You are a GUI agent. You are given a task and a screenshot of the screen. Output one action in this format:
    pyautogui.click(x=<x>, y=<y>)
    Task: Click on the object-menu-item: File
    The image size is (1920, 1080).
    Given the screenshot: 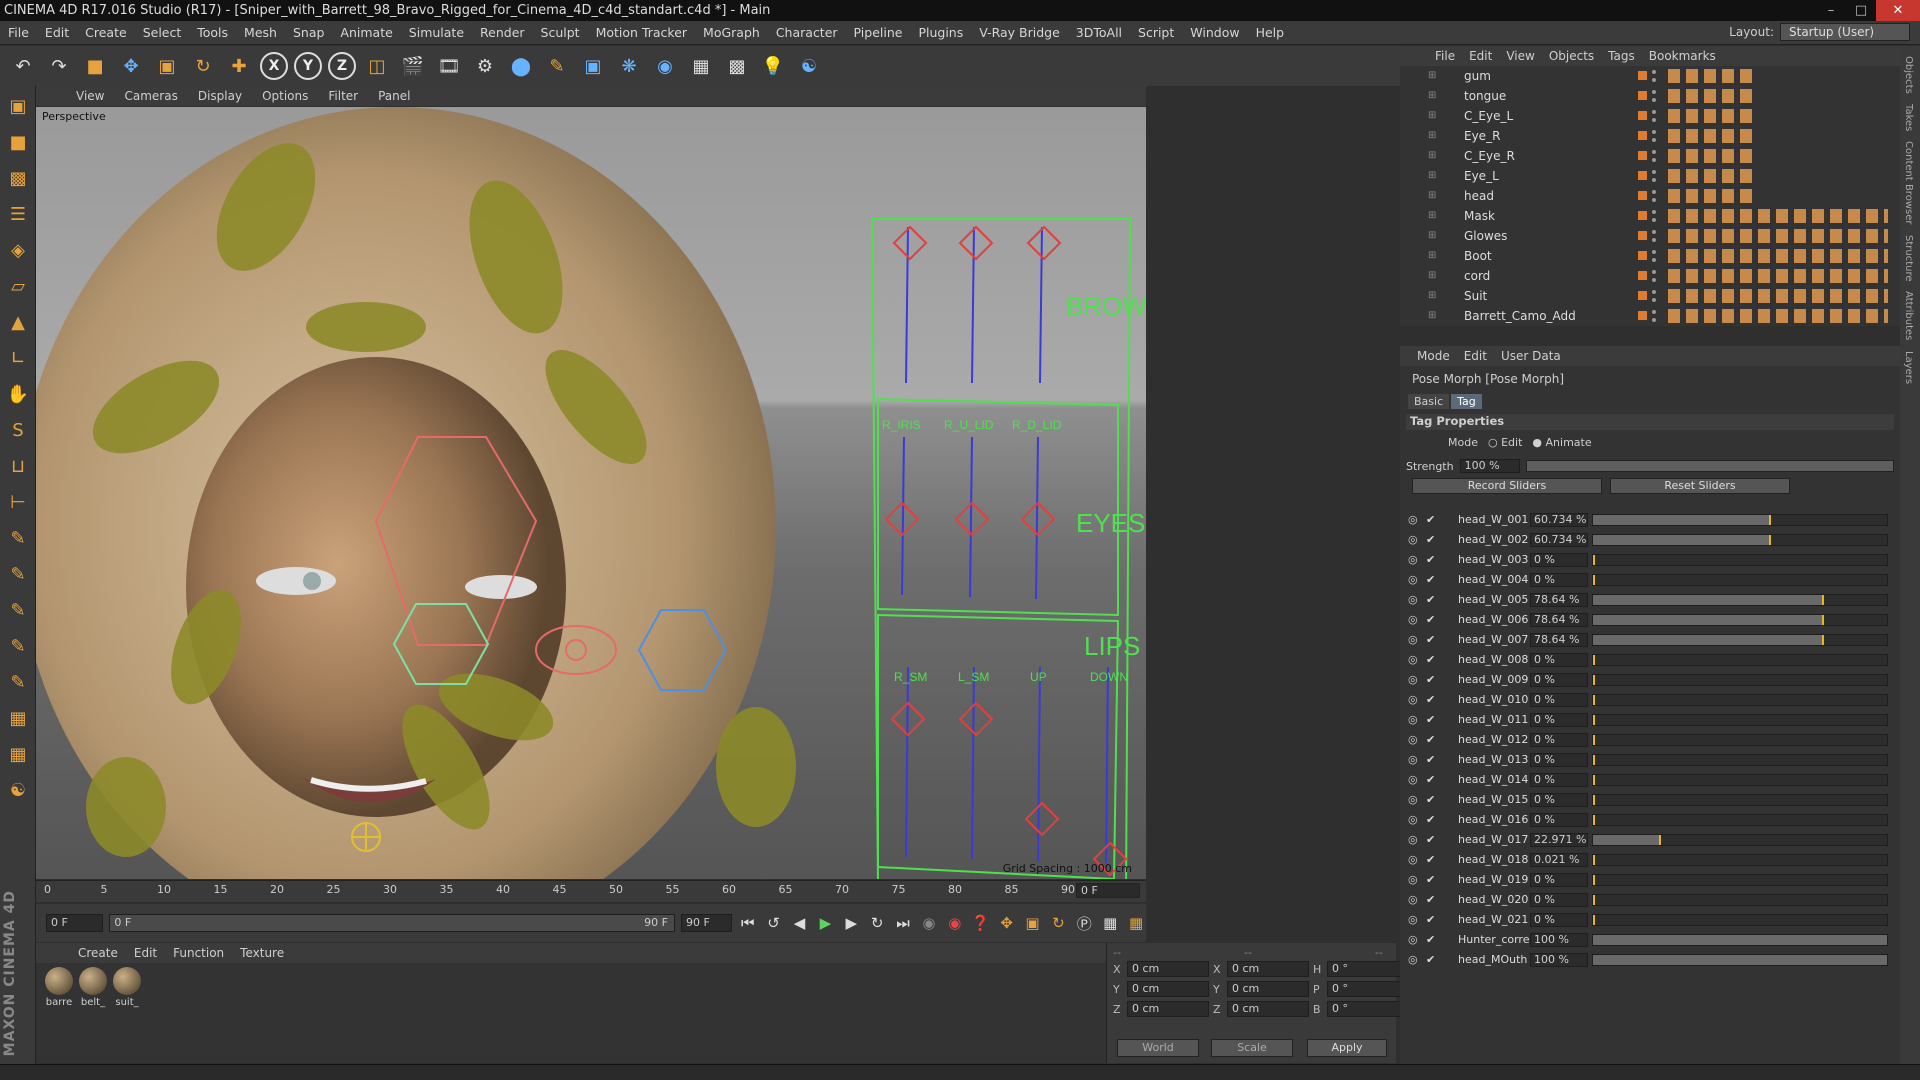 What is the action you would take?
    pyautogui.click(x=1445, y=56)
    